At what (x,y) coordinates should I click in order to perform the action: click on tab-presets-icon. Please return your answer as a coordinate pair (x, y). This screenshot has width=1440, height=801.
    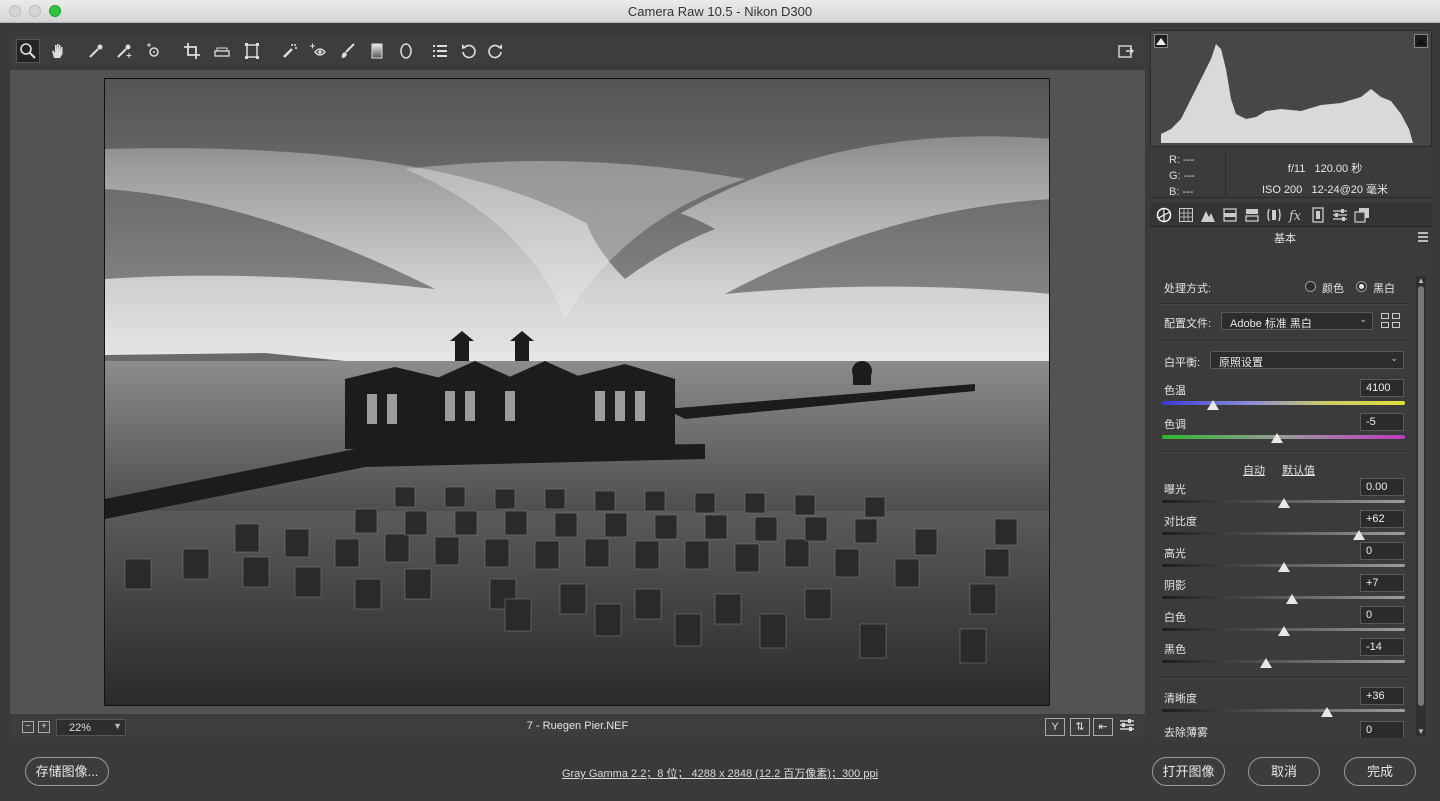
    Looking at the image, I should click on (1340, 215).